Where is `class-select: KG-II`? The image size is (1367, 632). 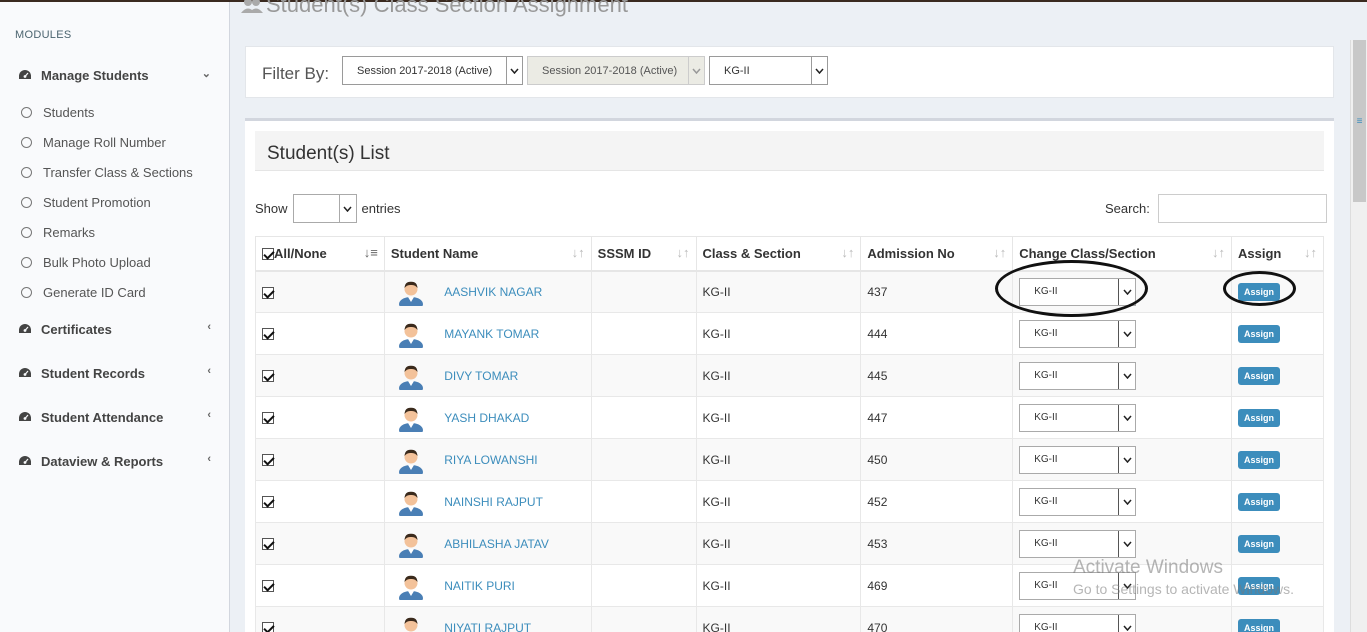 class-select: KG-II is located at coordinates (768, 70).